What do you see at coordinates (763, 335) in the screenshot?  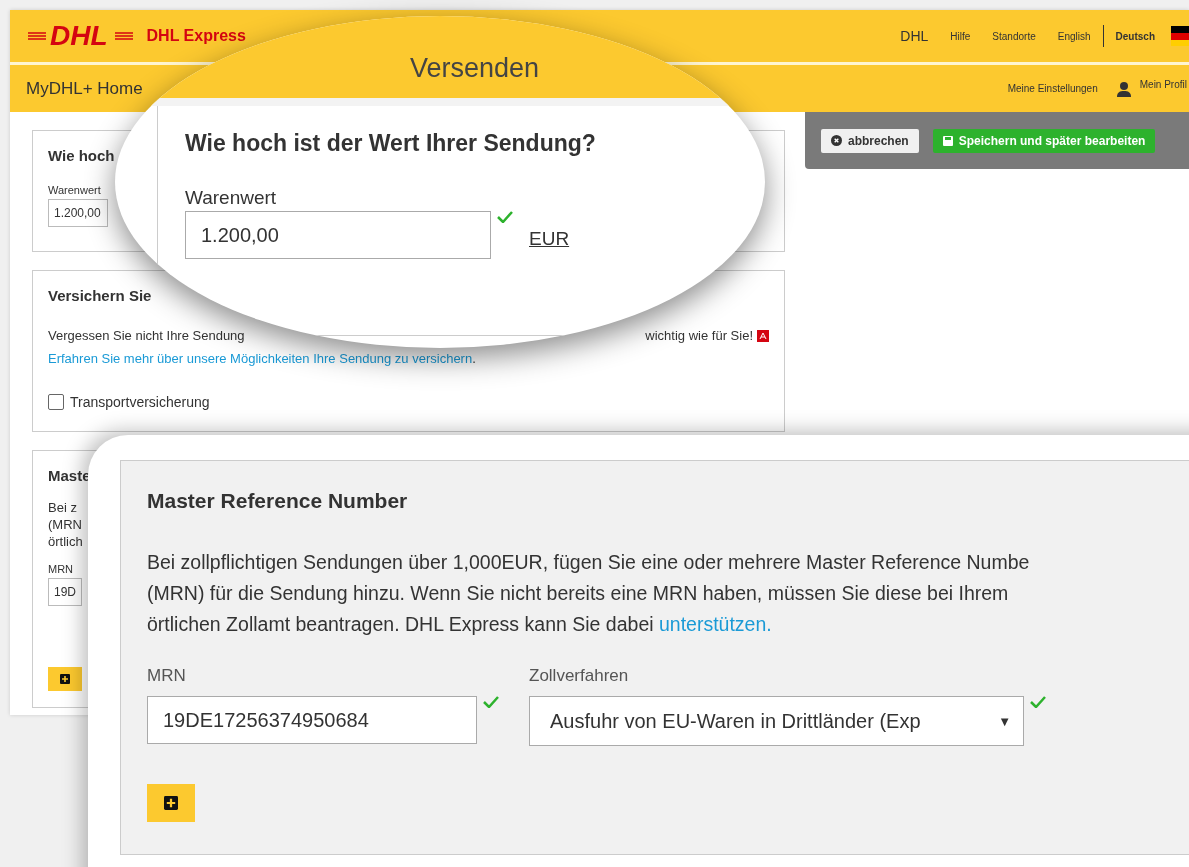 I see `pdf-icon` at bounding box center [763, 335].